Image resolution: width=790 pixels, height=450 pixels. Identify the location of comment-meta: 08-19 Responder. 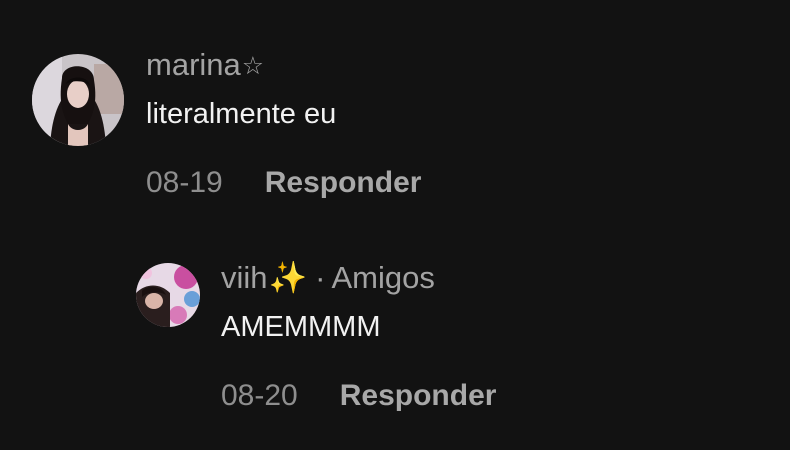
(283, 183).